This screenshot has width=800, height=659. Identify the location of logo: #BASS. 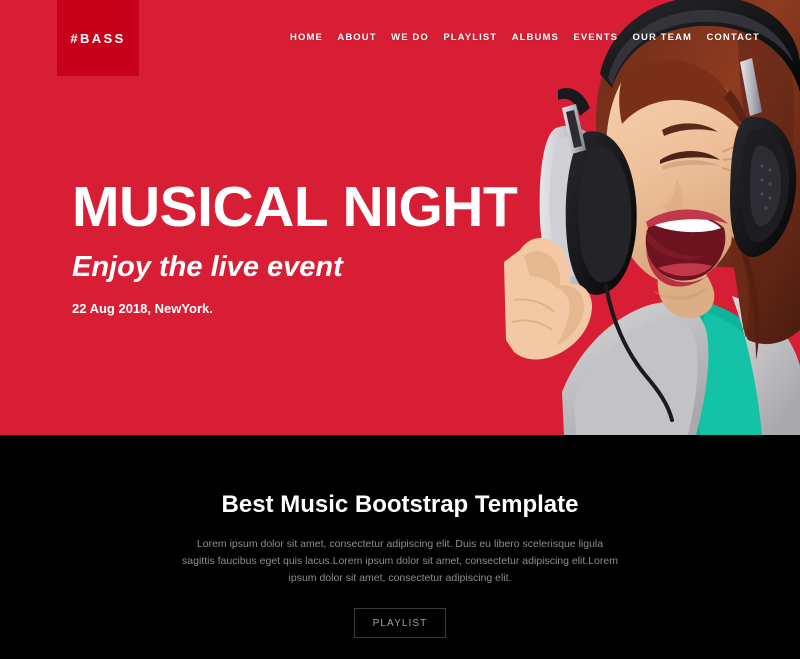
(98, 38).